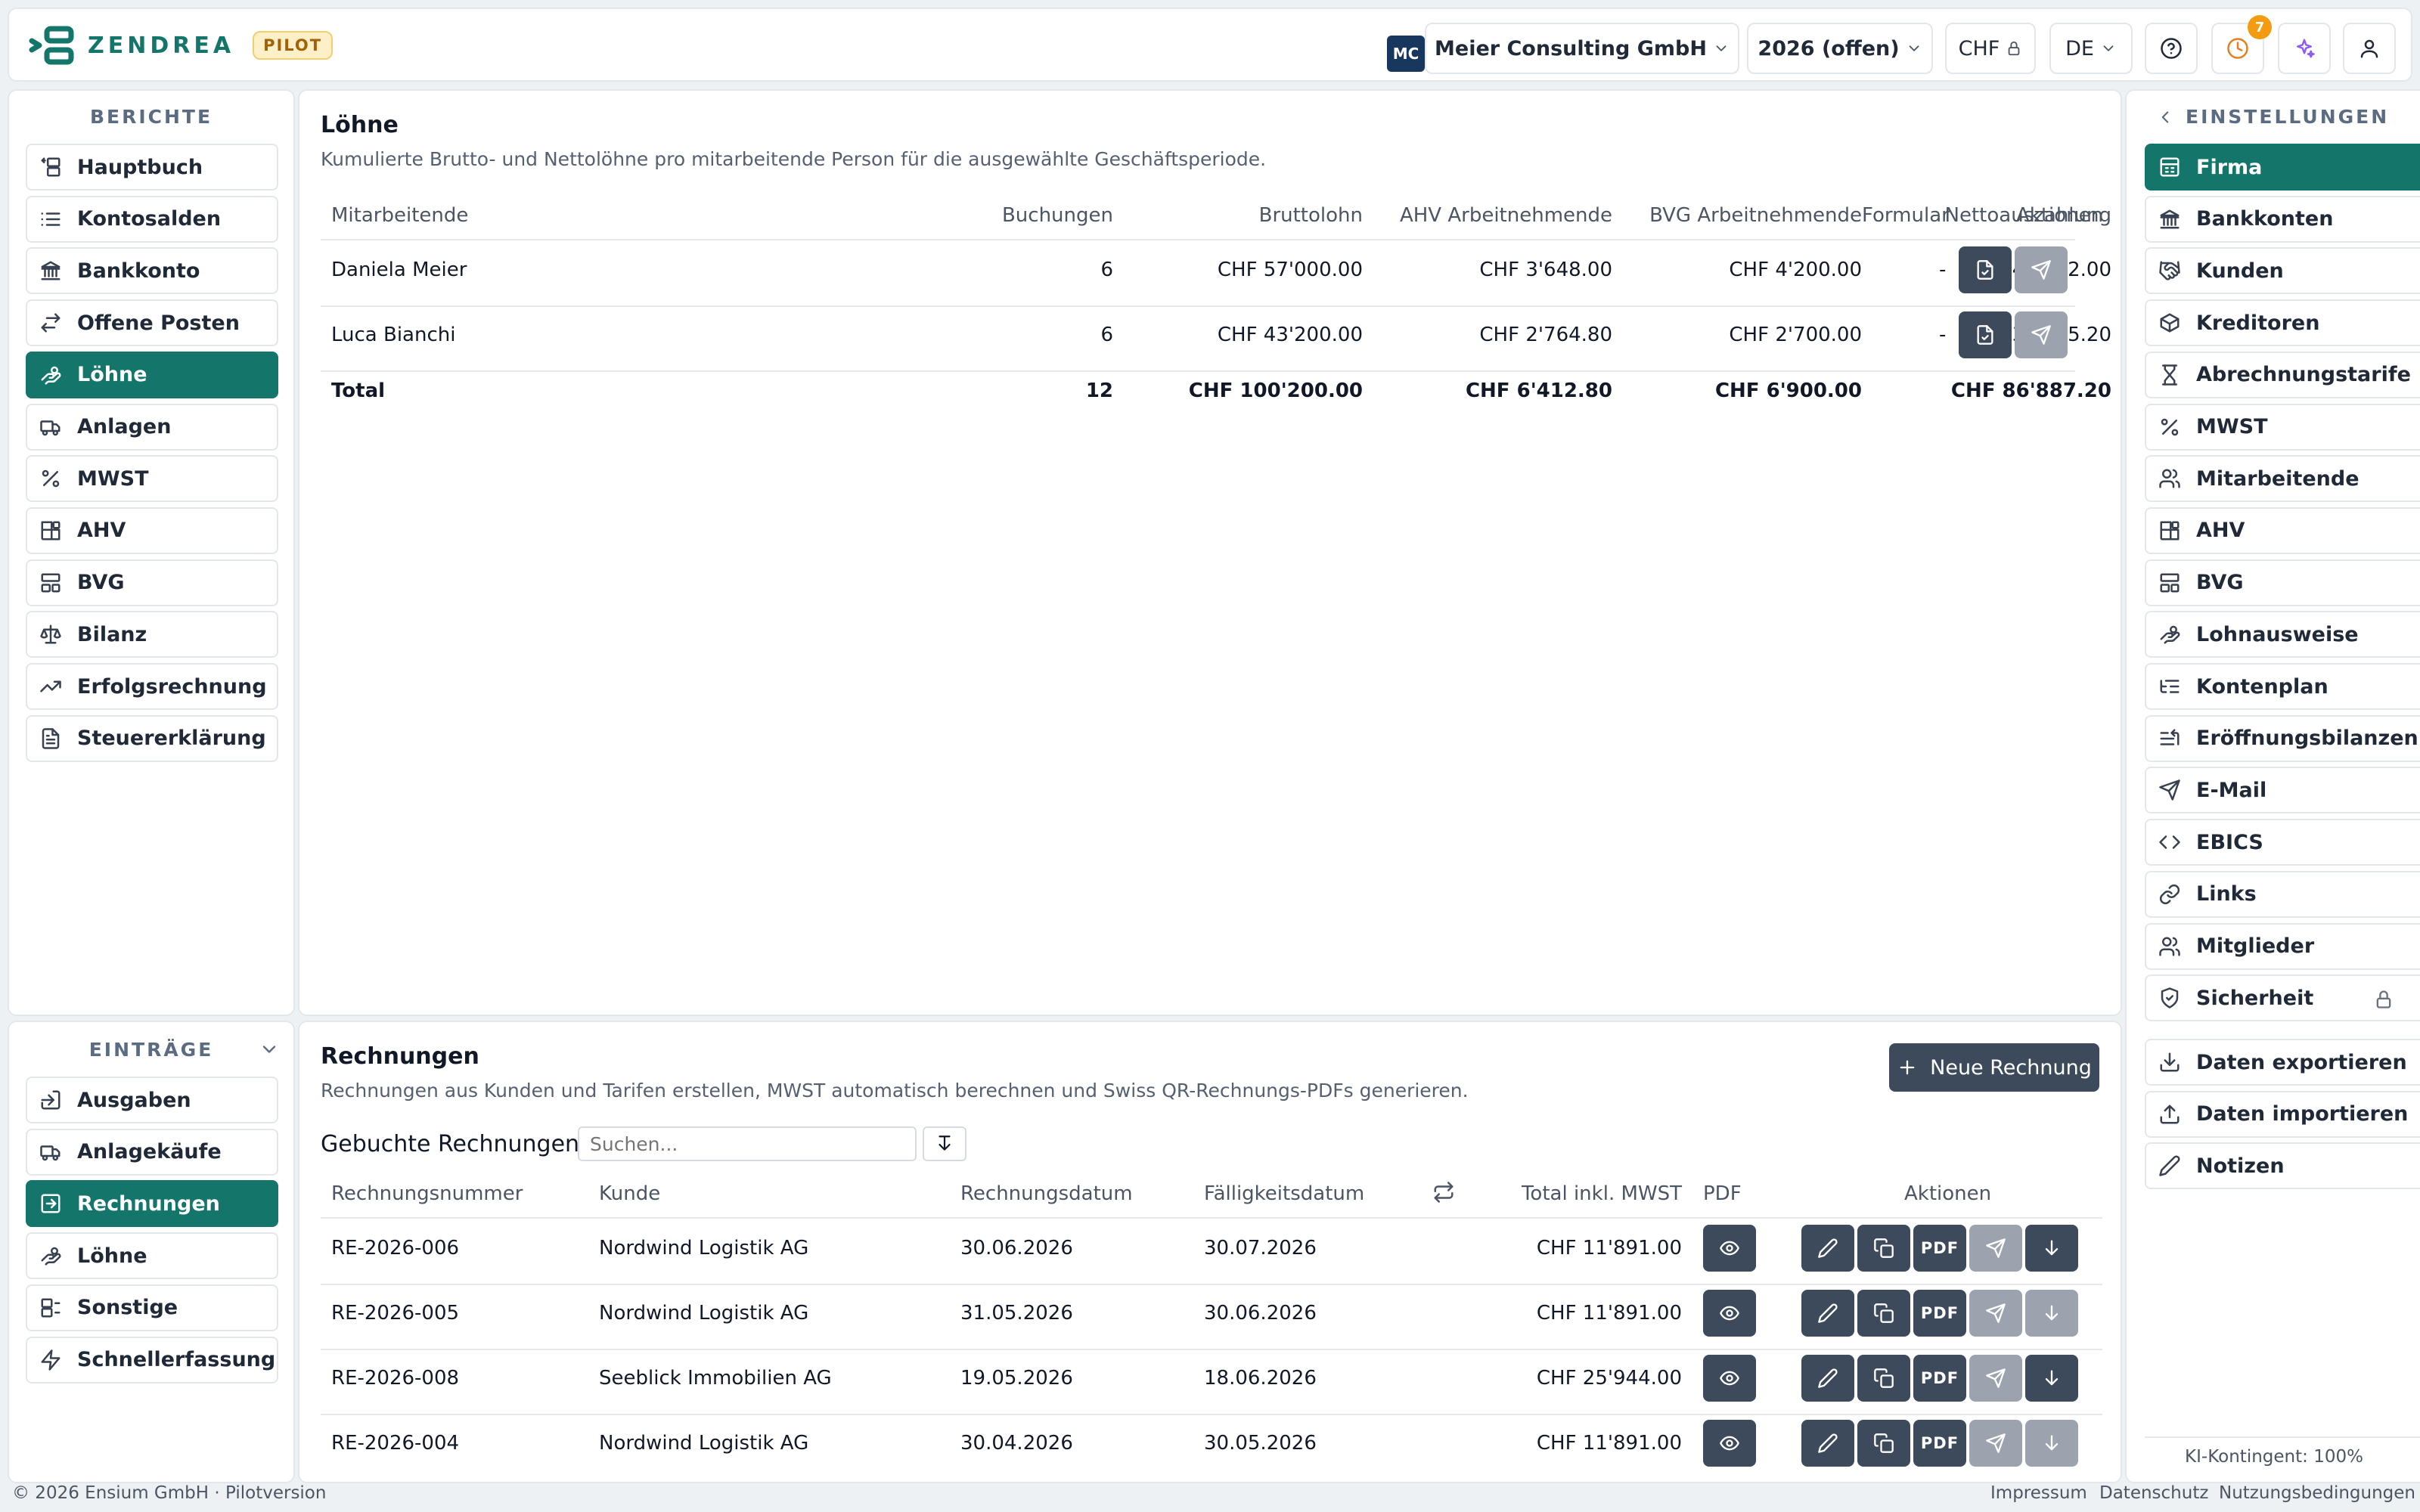 This screenshot has width=2420, height=1512. I want to click on collapse-chevron-icon, so click(269, 1049).